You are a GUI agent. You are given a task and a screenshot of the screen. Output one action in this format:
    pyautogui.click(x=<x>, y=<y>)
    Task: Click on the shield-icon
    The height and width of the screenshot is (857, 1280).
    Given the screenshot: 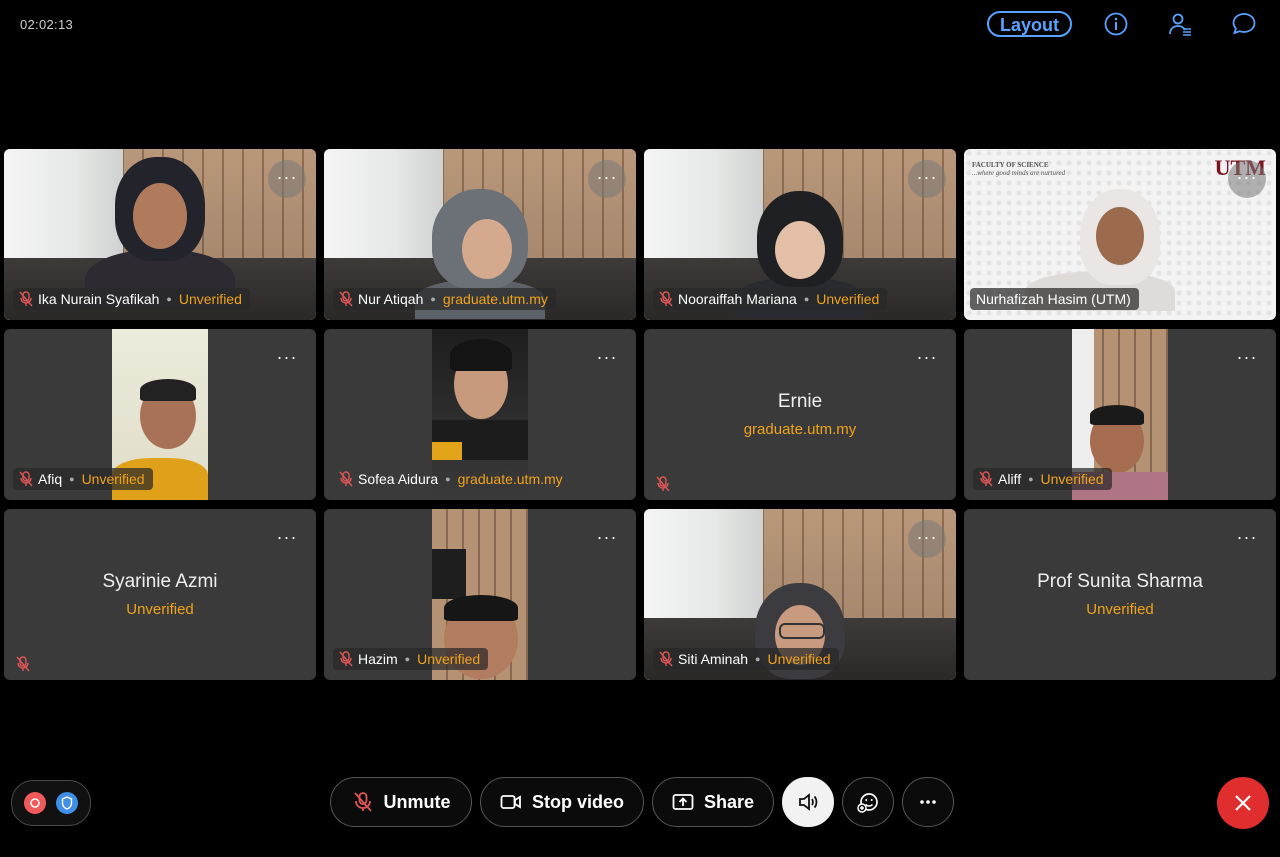 What is the action you would take?
    pyautogui.click(x=67, y=803)
    